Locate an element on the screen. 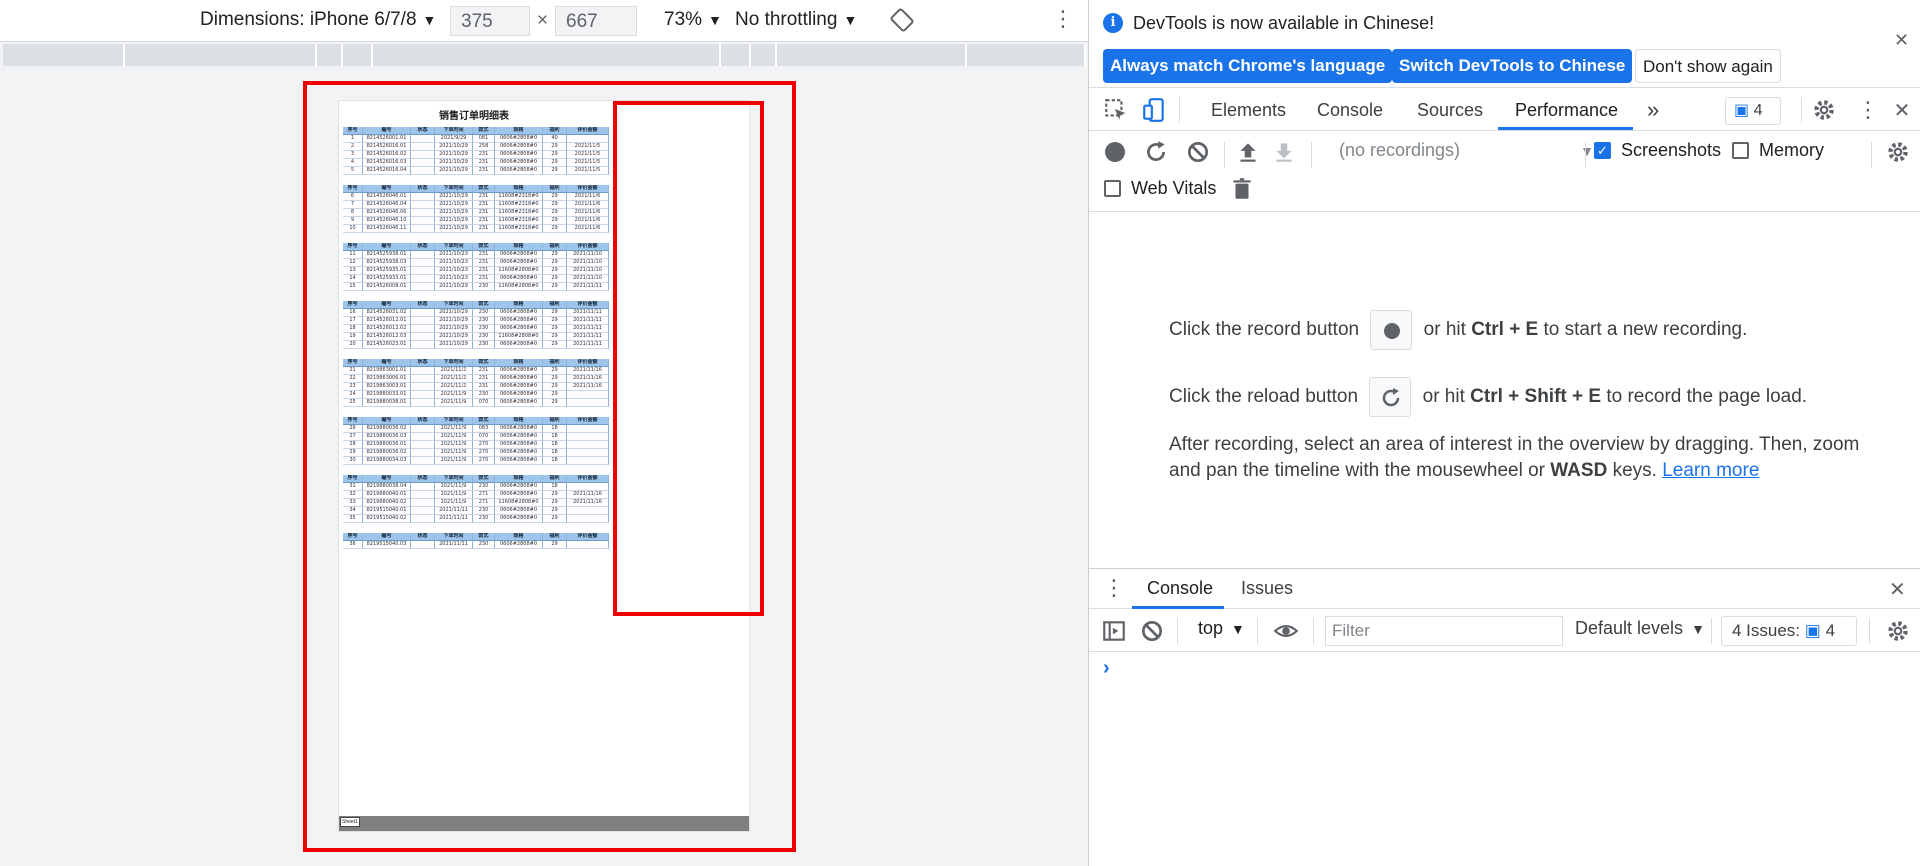  always-match-language-button: Always match Chrome's language is located at coordinates (1248, 66).